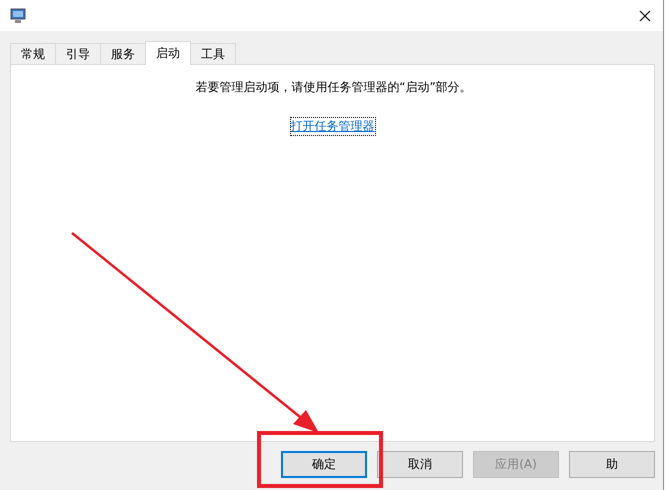 Image resolution: width=665 pixels, height=490 pixels. What do you see at coordinates (168, 53) in the screenshot?
I see `tab: 启动` at bounding box center [168, 53].